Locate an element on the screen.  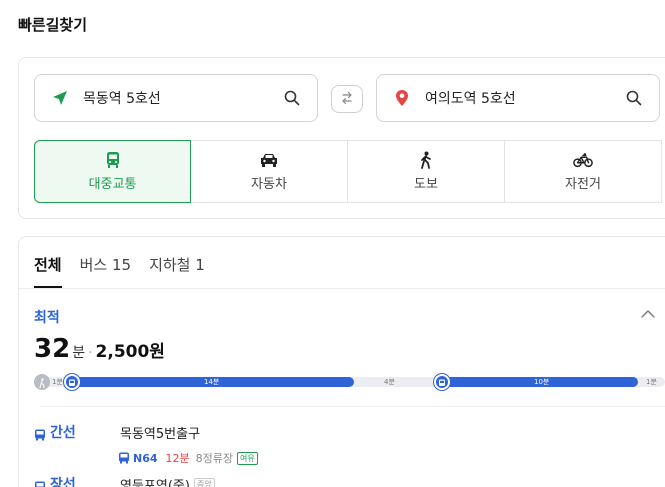
swap-button is located at coordinates (347, 99).